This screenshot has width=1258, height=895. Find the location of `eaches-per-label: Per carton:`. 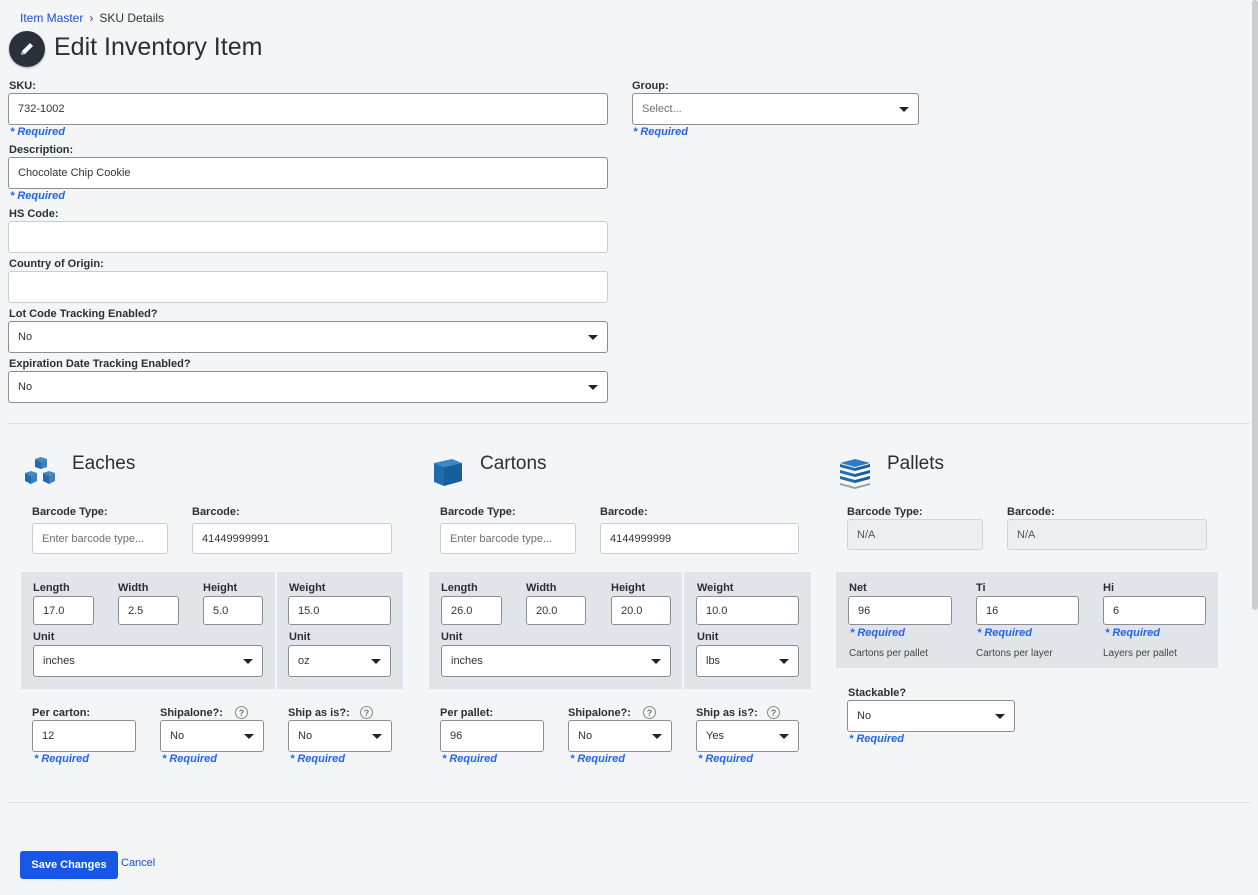

eaches-per-label: Per carton: is located at coordinates (61, 713).